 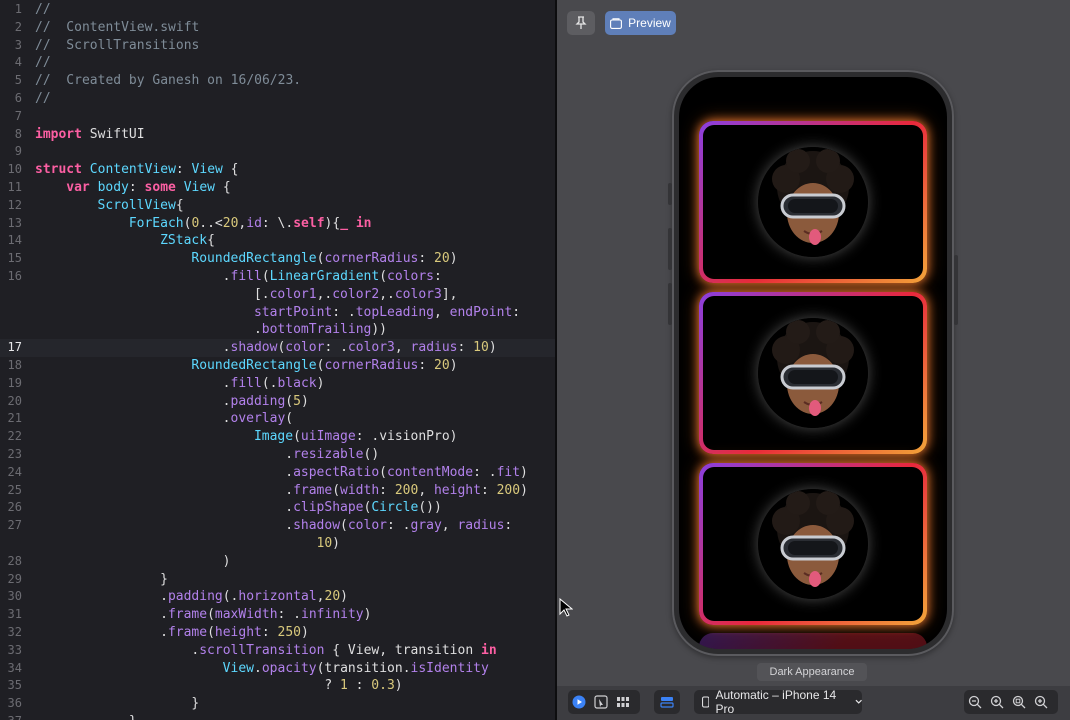 I want to click on code-line: 31 .frame(maxWidth: .infinity), so click(x=277, y=615).